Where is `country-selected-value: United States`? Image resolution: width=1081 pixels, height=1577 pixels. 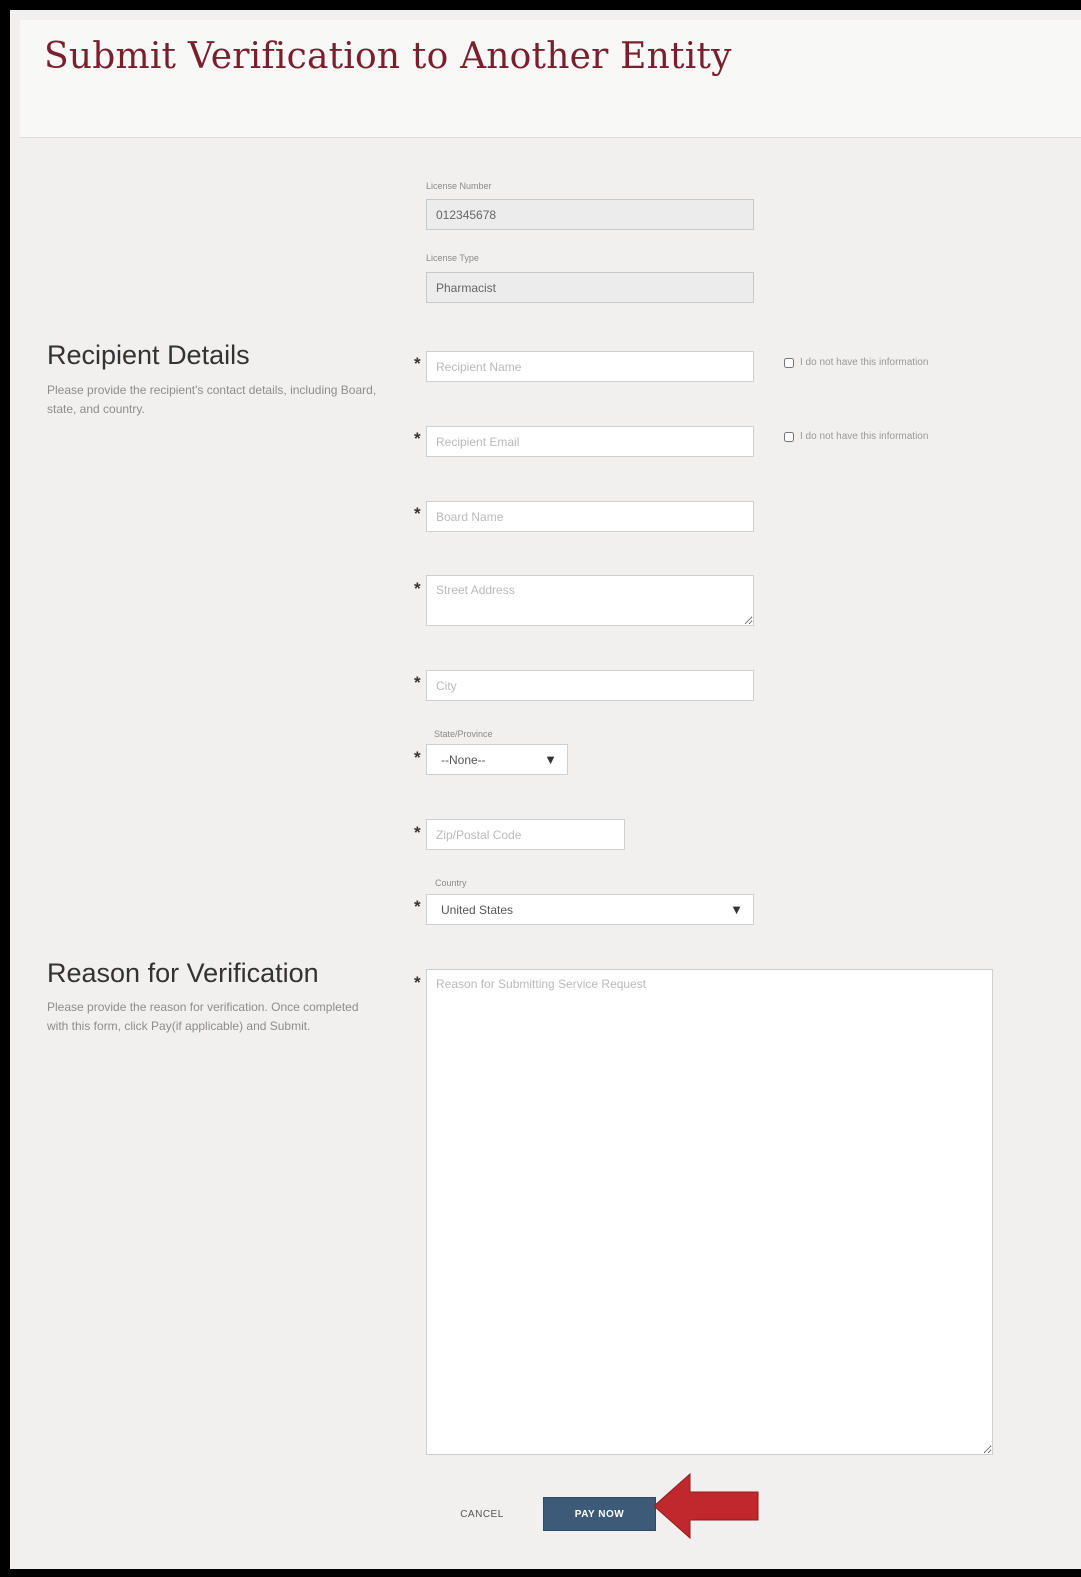 country-selected-value: United States is located at coordinates (477, 909).